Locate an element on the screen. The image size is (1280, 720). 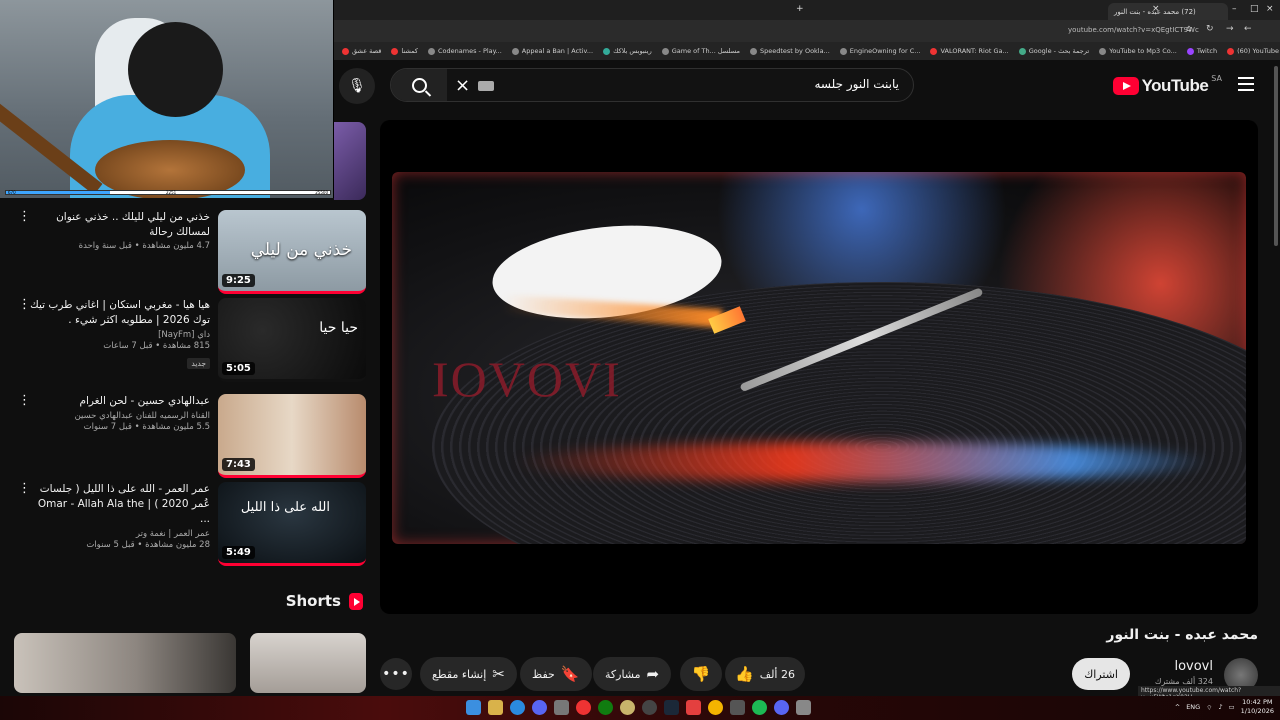
video-title-link: عبدالهادي حسين - لحن الغرام is located at coordinates (120, 401).